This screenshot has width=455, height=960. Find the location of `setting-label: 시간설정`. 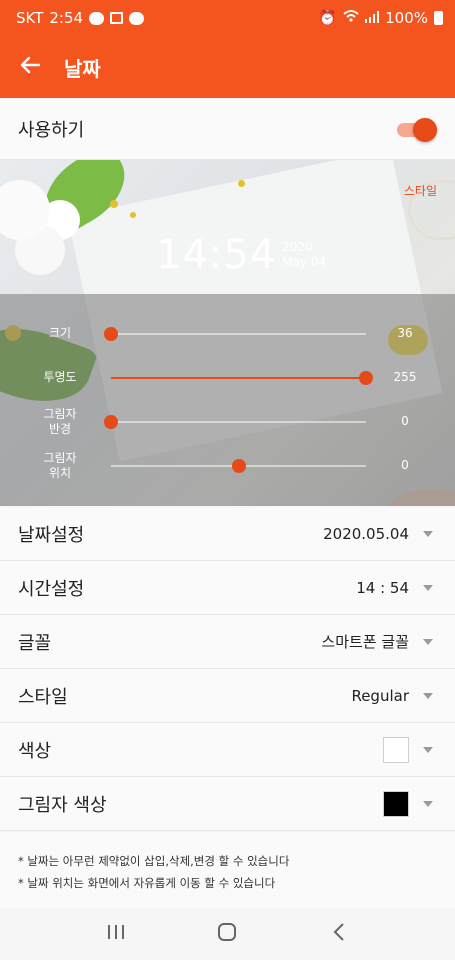

setting-label: 시간설정 is located at coordinates (51, 589).